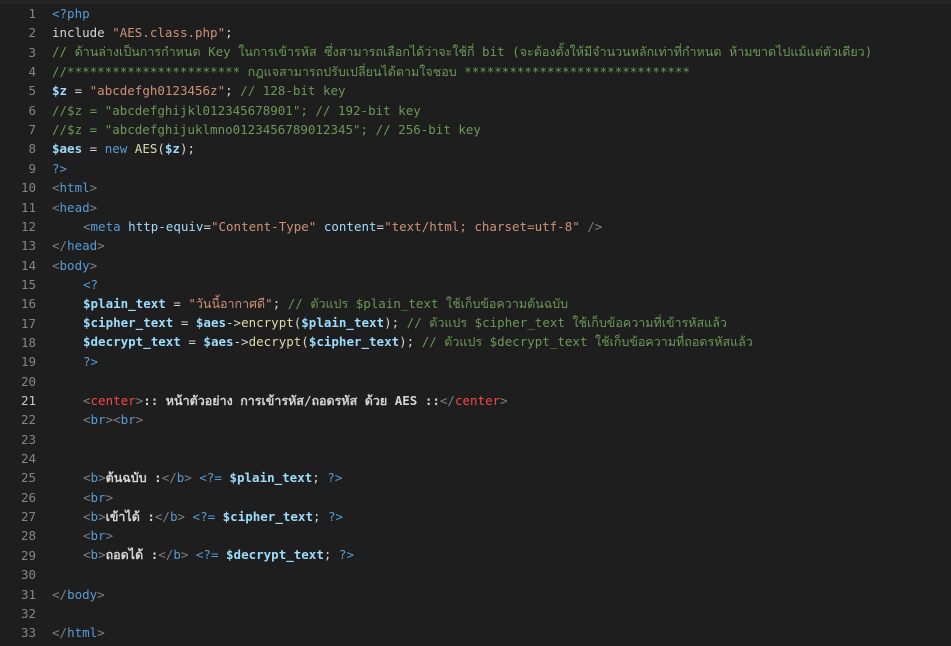 This screenshot has height=646, width=951. What do you see at coordinates (475, 168) in the screenshot?
I see `code-line: 9 ?>` at bounding box center [475, 168].